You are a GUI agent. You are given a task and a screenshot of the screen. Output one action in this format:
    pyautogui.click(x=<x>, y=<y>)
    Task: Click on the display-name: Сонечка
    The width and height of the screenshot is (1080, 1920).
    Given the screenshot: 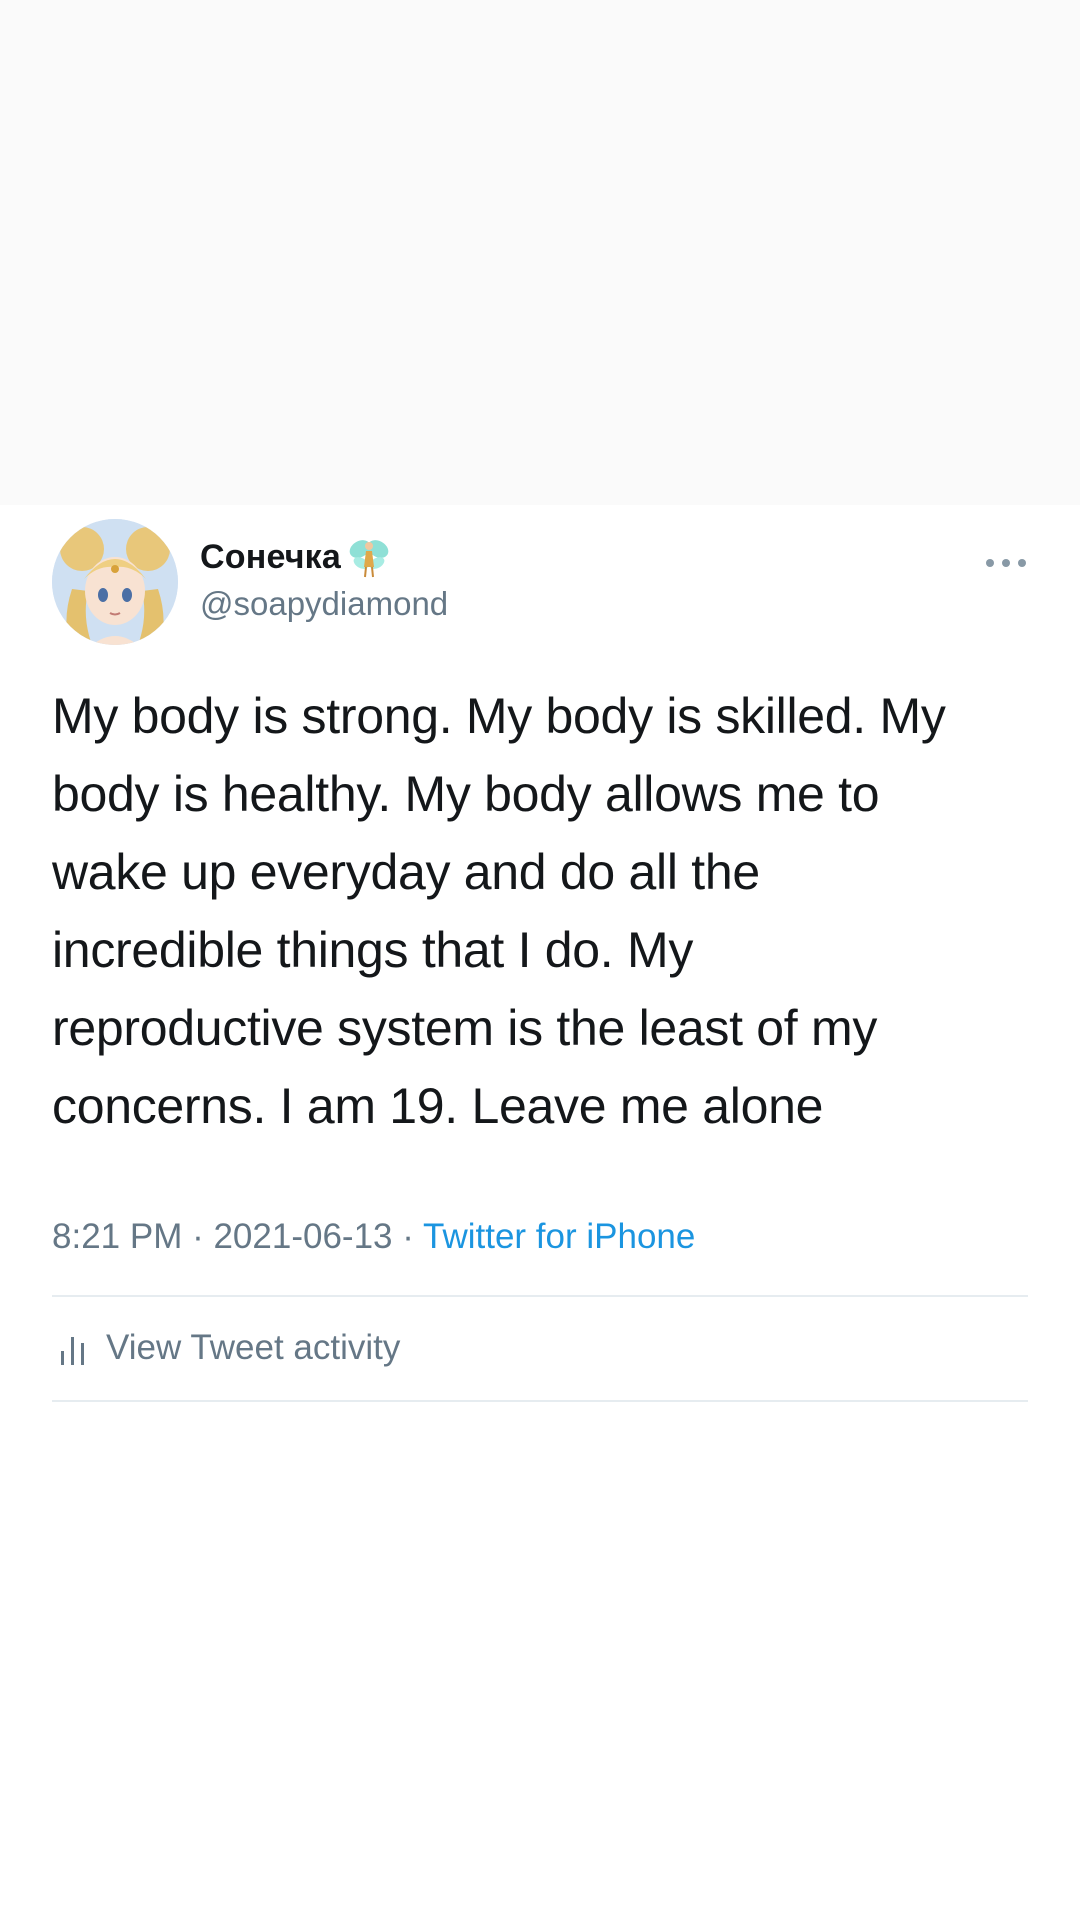 What is the action you would take?
    pyautogui.click(x=270, y=557)
    